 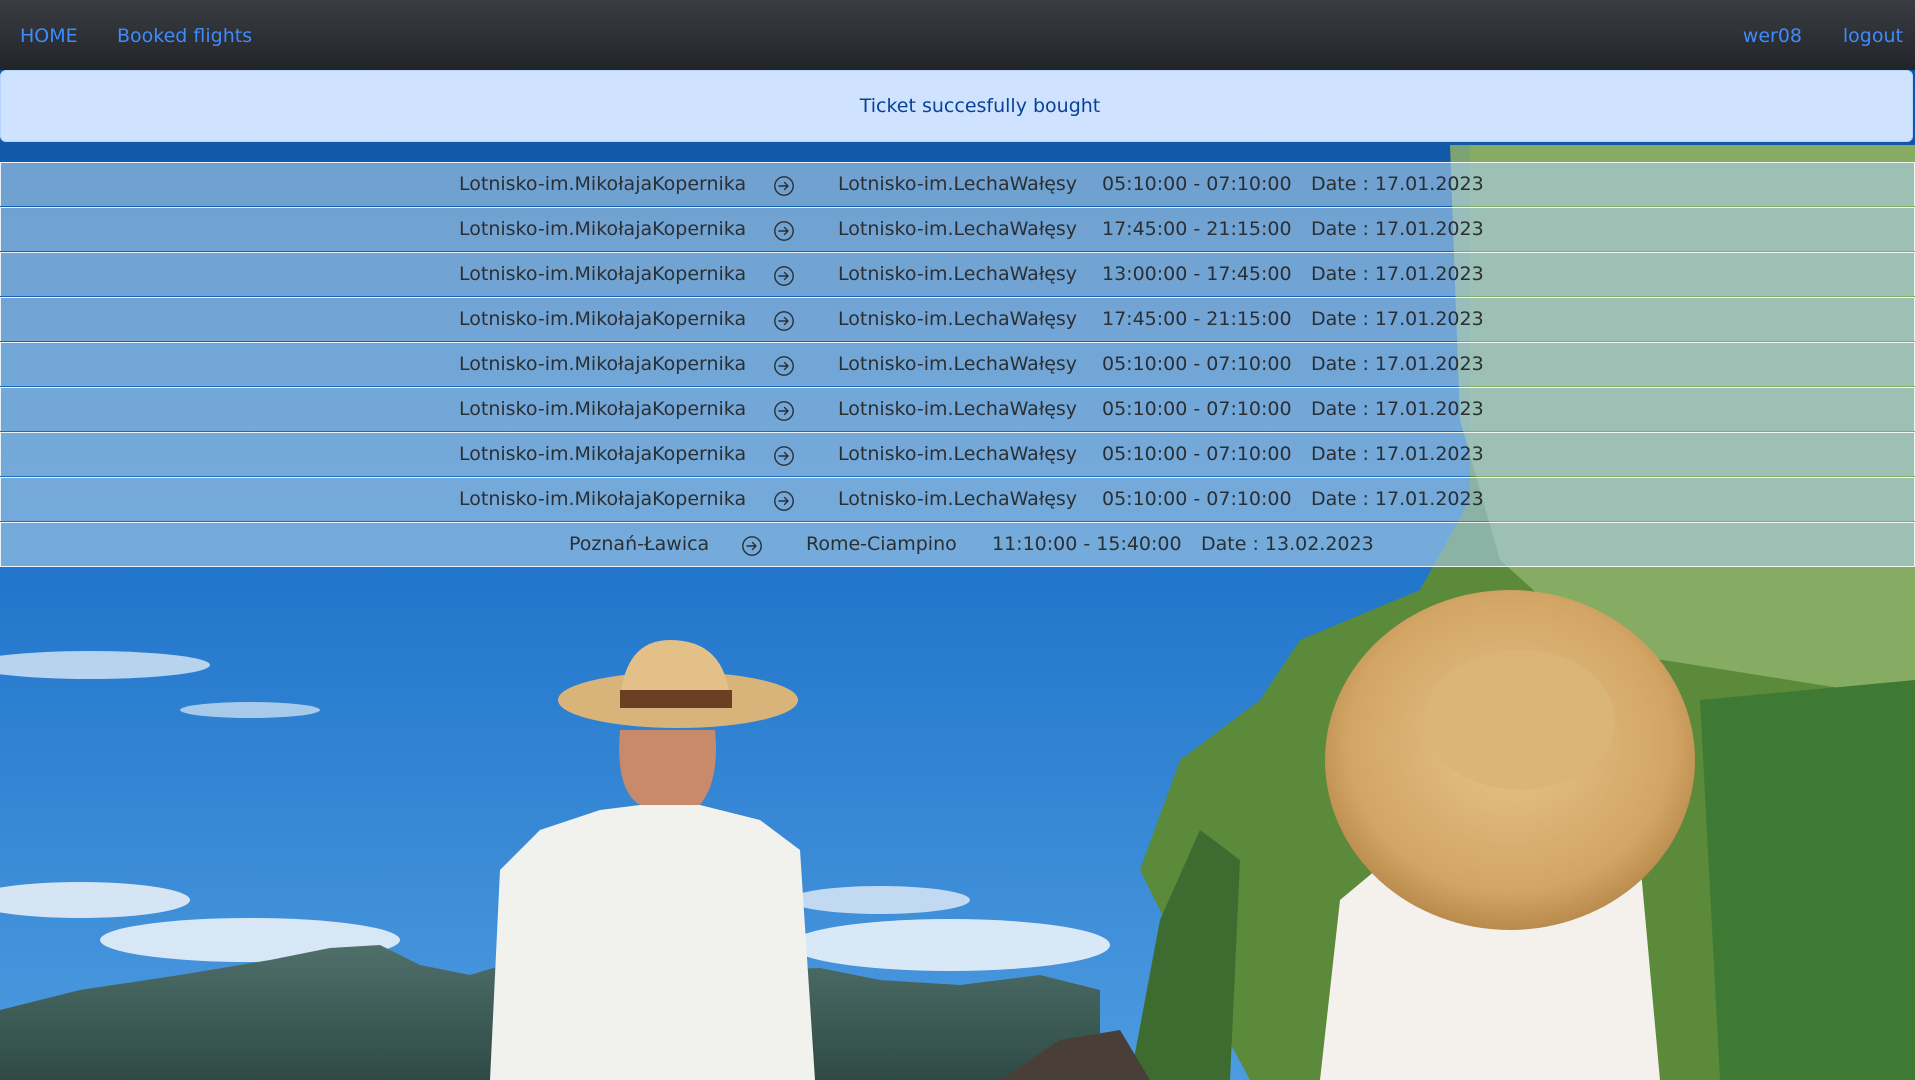 What do you see at coordinates (1087, 544) in the screenshot?
I see `flight-time: 11:10:00 - 15:40:00` at bounding box center [1087, 544].